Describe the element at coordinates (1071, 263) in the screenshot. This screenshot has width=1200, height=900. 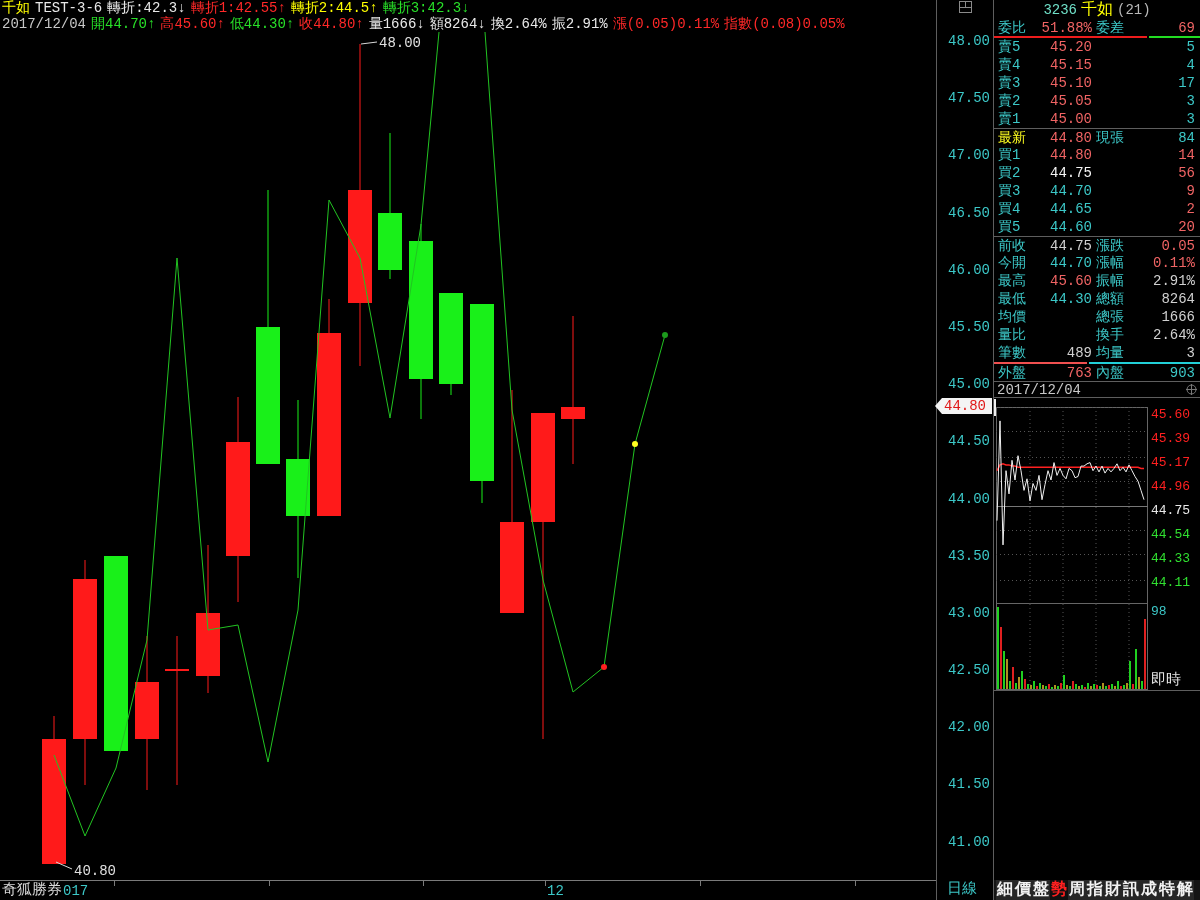
I see `stat-value: 44.70` at that location.